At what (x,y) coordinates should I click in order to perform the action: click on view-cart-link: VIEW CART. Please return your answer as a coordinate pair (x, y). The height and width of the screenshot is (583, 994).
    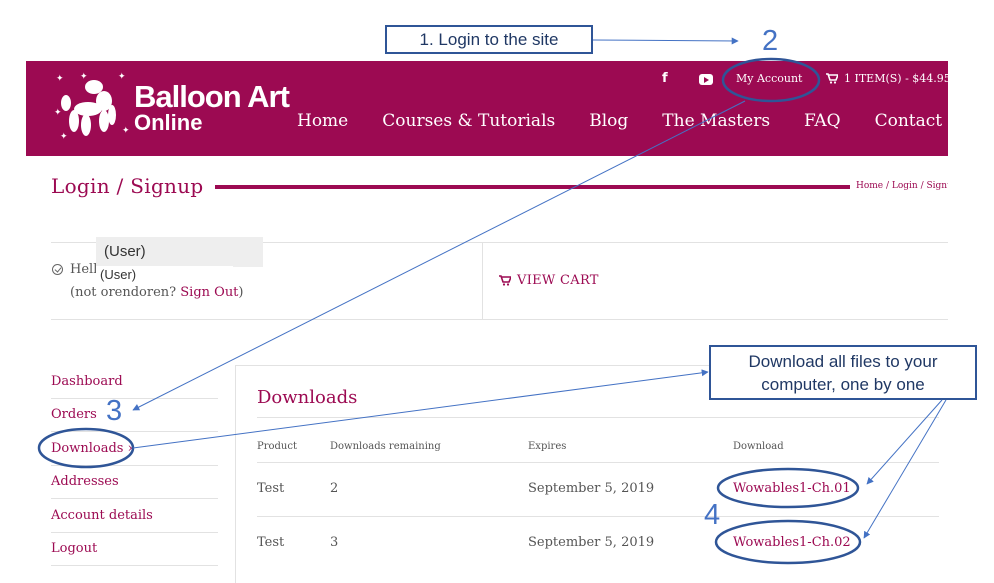
    Looking at the image, I should click on (549, 280).